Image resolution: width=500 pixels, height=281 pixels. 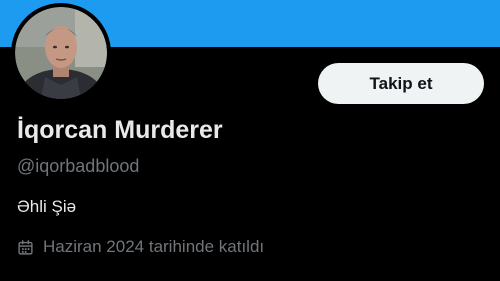 I want to click on display-name: İqorcan Murderer, so click(x=120, y=130).